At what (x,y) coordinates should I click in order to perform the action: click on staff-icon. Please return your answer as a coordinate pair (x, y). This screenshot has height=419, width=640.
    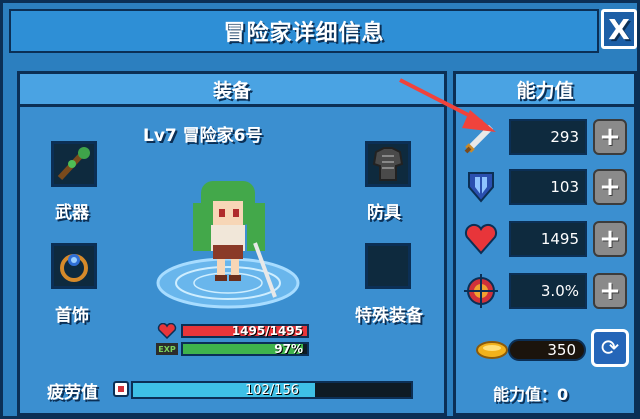
    Looking at the image, I should click on (73, 164).